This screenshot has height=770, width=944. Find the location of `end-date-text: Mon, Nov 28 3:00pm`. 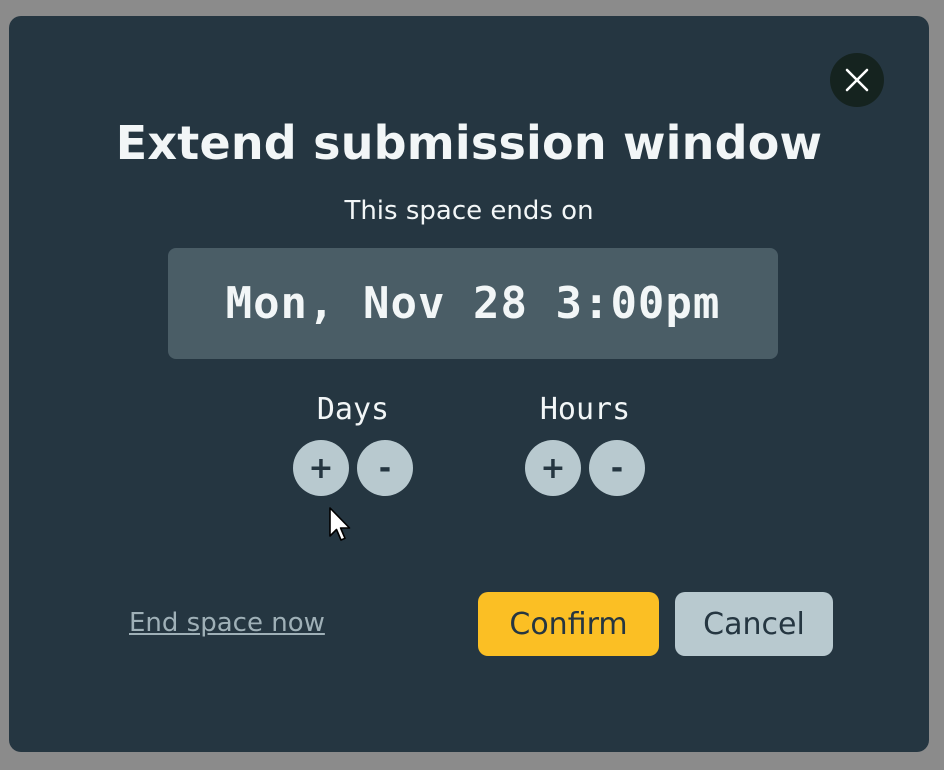

end-date-text: Mon, Nov 28 3:00pm is located at coordinates (473, 303).